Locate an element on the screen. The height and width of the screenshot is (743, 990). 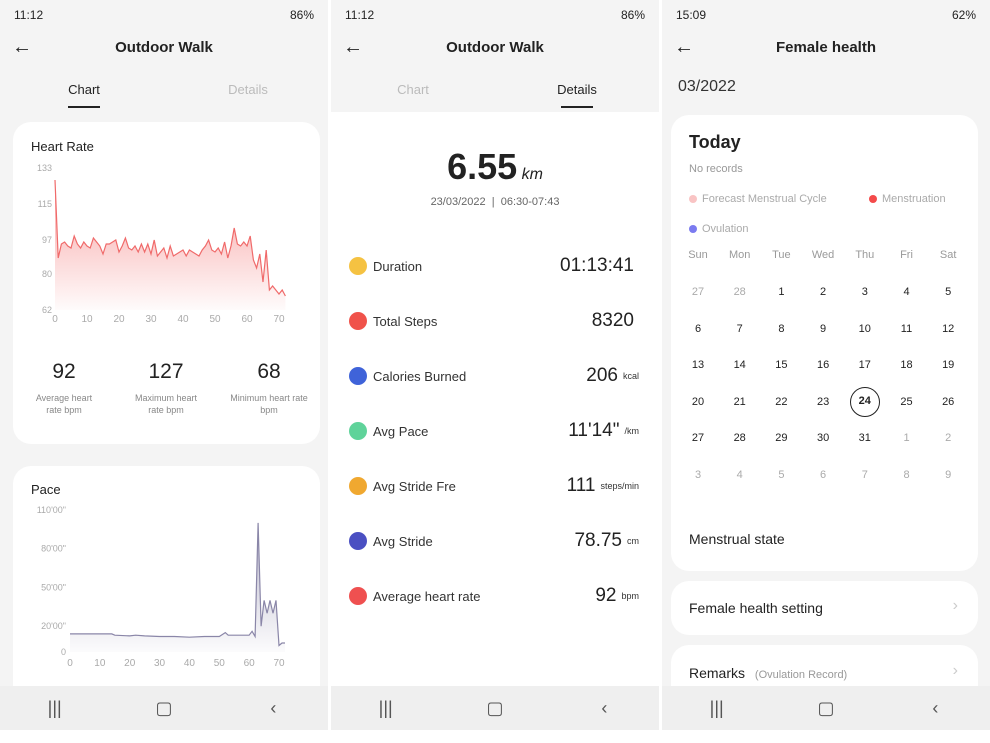
x-tick-label: 50 is located at coordinates (215, 319).